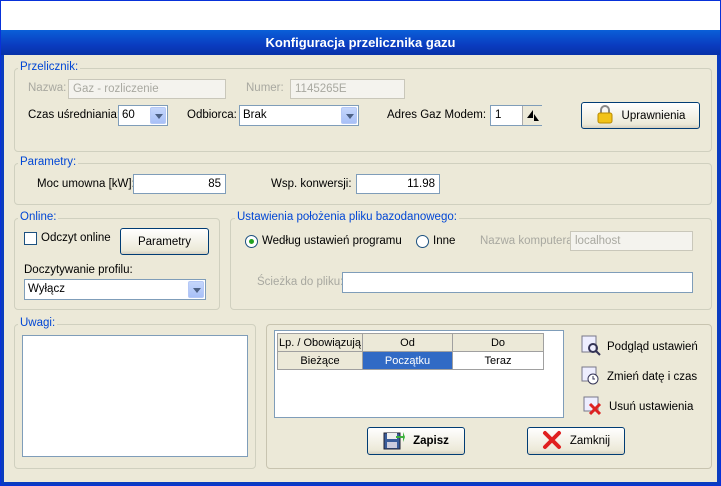 The height and width of the screenshot is (486, 721). What do you see at coordinates (398, 184) in the screenshot?
I see `wsp-field: 11.98` at bounding box center [398, 184].